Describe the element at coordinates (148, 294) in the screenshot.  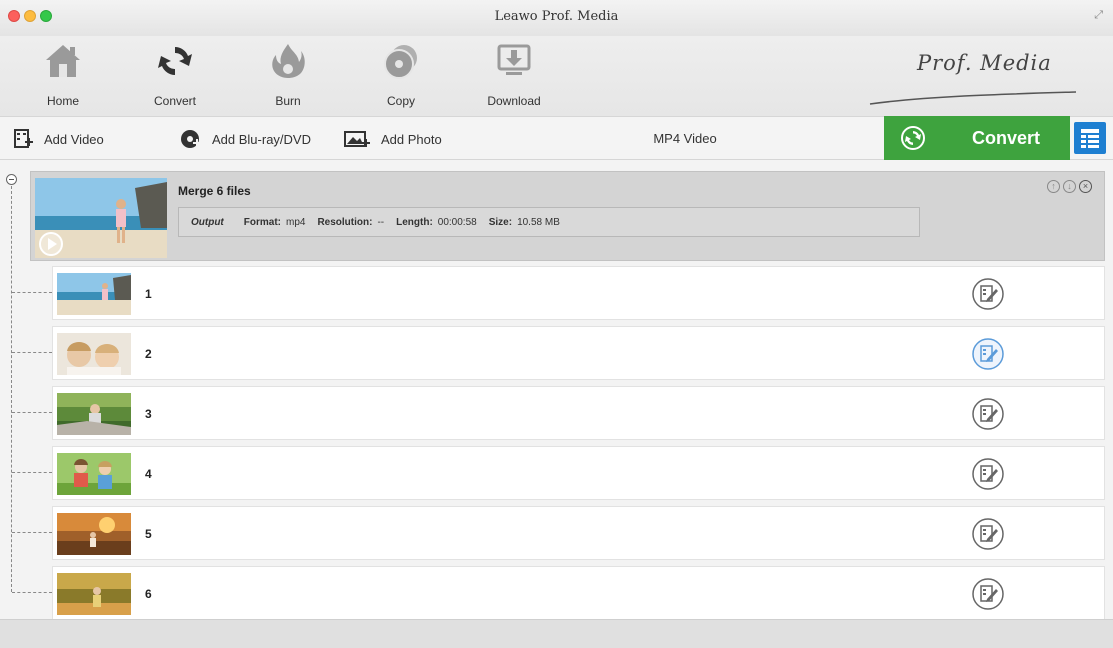
I see `file-number: 1` at that location.